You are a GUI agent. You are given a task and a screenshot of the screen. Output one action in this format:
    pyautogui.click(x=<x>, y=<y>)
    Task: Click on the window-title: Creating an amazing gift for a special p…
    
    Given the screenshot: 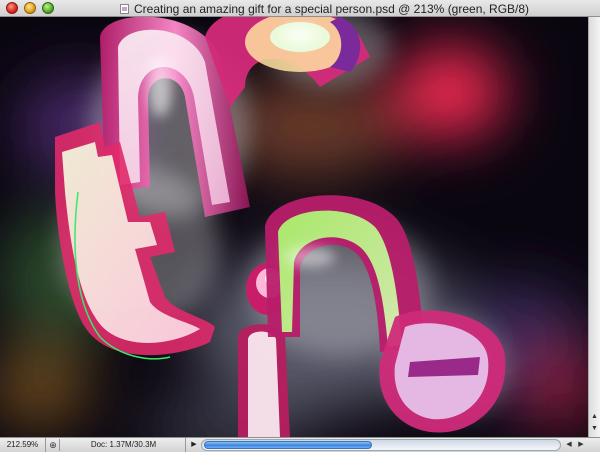 What is the action you would take?
    pyautogui.click(x=332, y=8)
    